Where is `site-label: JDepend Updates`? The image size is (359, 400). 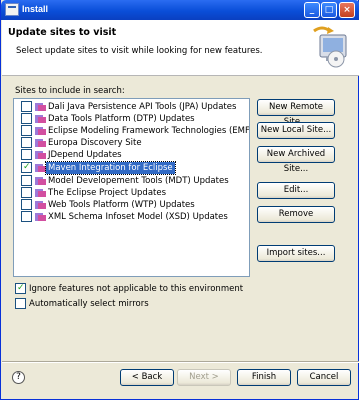 site-label: JDepend Updates is located at coordinates (85, 155).